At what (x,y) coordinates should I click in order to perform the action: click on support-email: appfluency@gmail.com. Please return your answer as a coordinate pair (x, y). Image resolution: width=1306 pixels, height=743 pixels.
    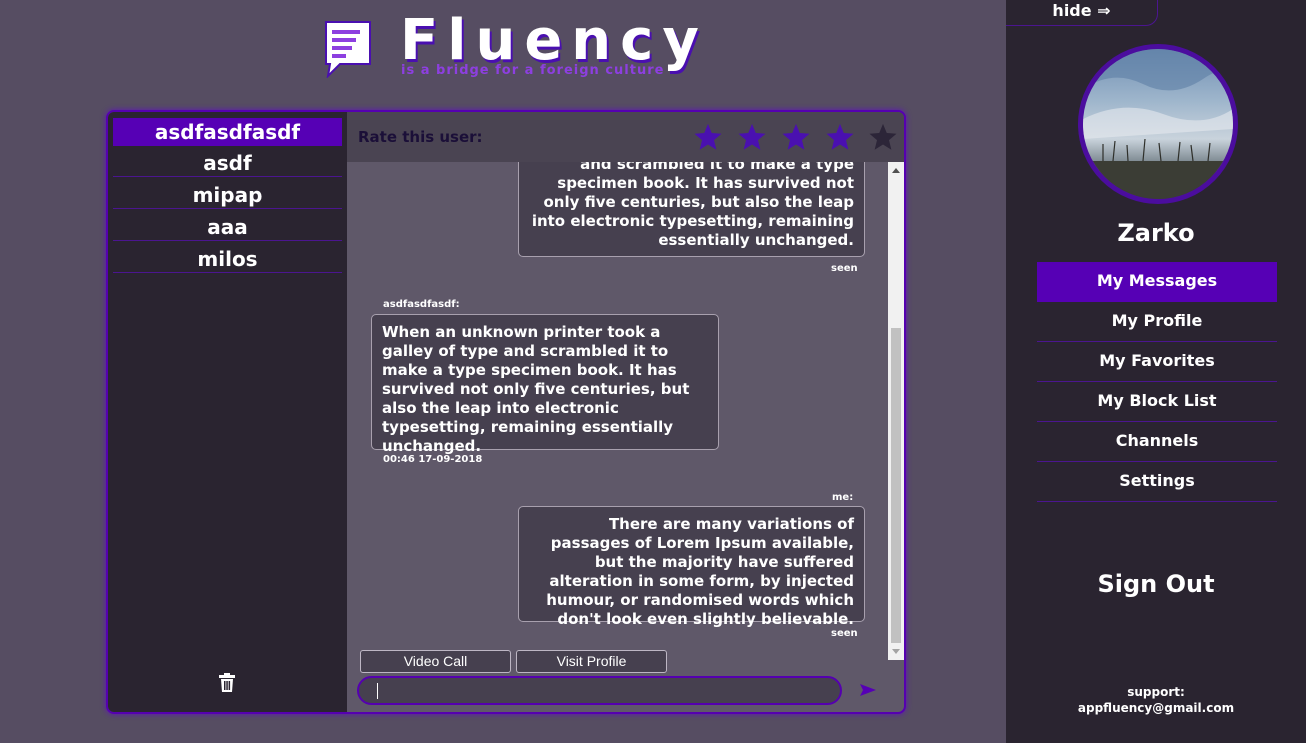
    Looking at the image, I should click on (1156, 708).